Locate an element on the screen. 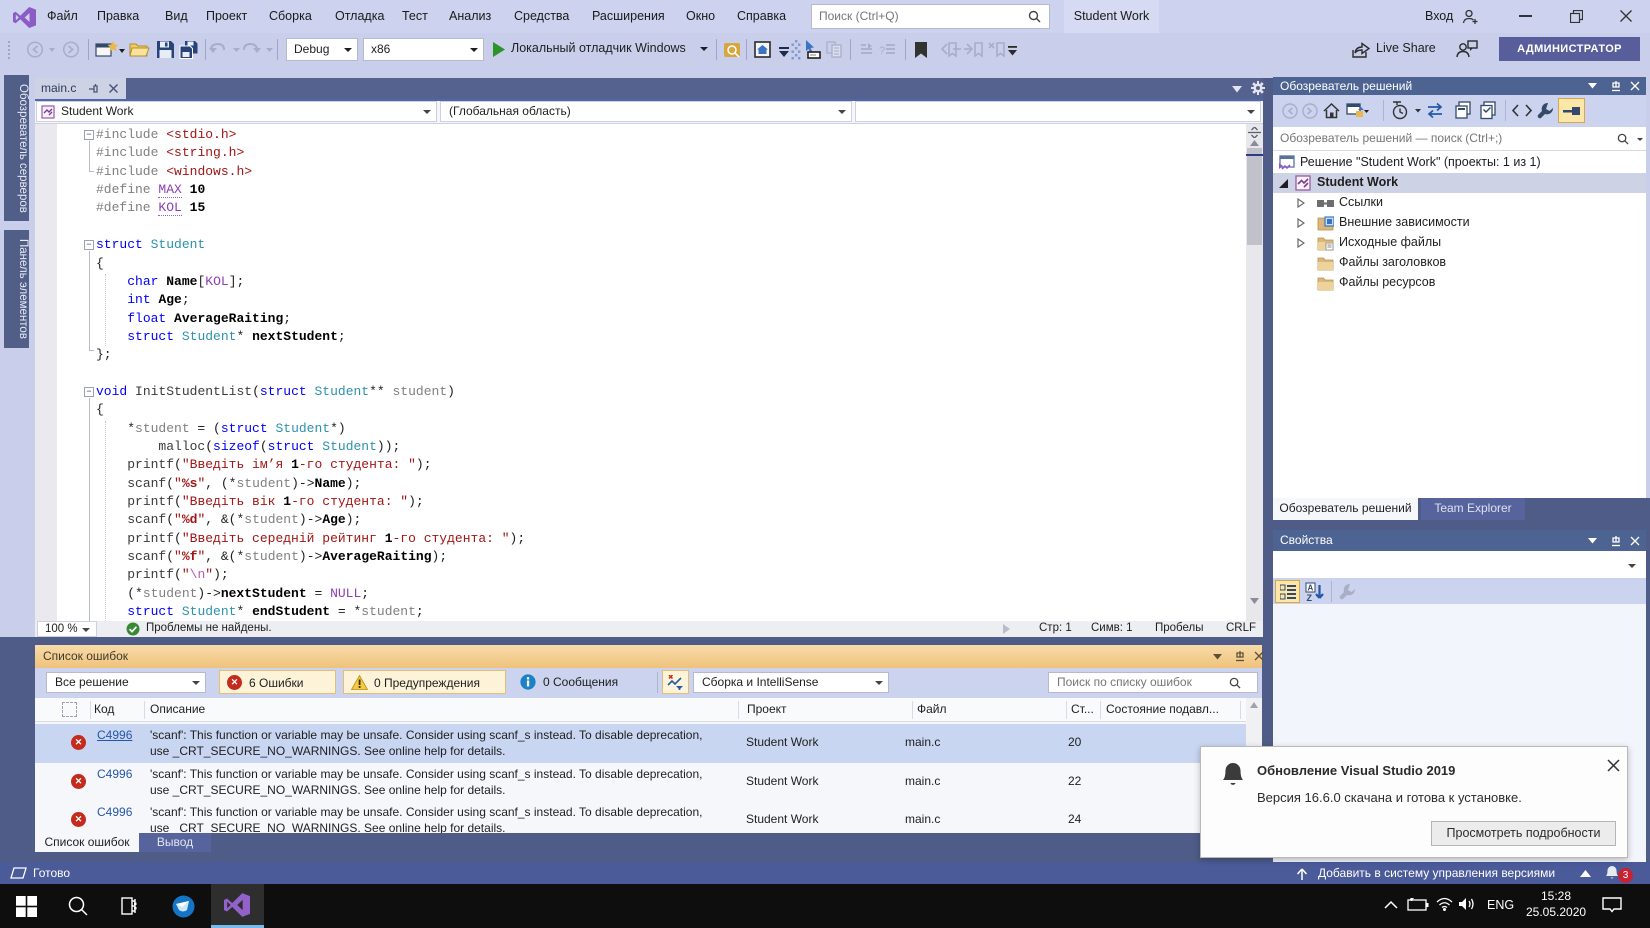 Image resolution: width=1650 pixels, height=928 pixels. svg-text: A is located at coordinates (1311, 588).